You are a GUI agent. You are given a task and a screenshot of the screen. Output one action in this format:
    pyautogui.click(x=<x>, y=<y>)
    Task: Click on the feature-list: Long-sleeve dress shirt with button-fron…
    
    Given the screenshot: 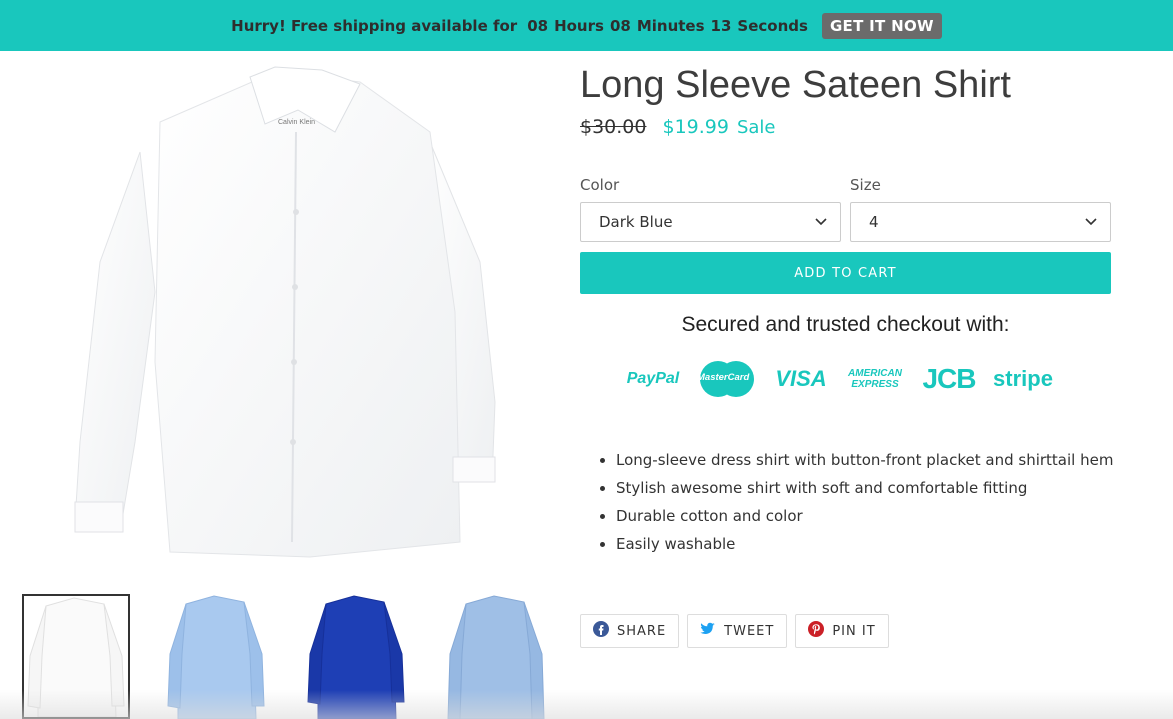 What is the action you would take?
    pyautogui.click(x=868, y=504)
    